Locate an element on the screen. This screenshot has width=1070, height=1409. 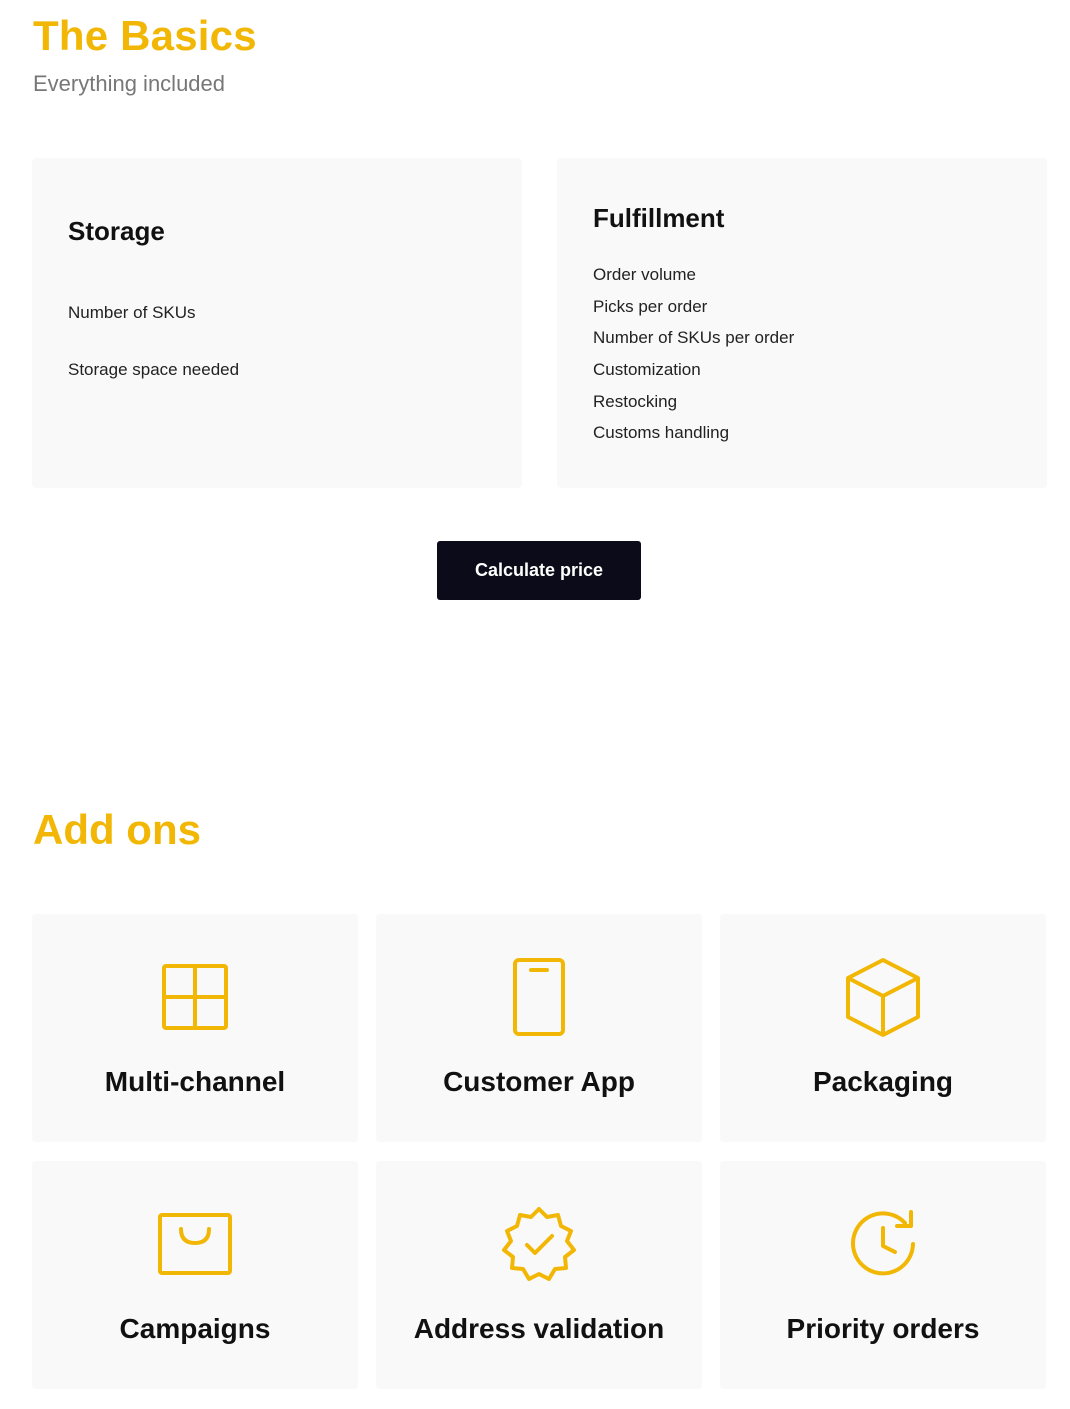
addon-label: Multi-channel is located at coordinates (195, 1081).